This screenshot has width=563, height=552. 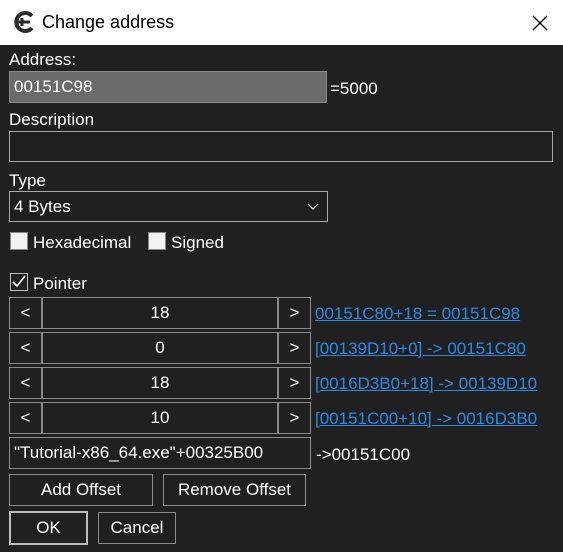 I want to click on signed-checkbox, so click(x=157, y=241).